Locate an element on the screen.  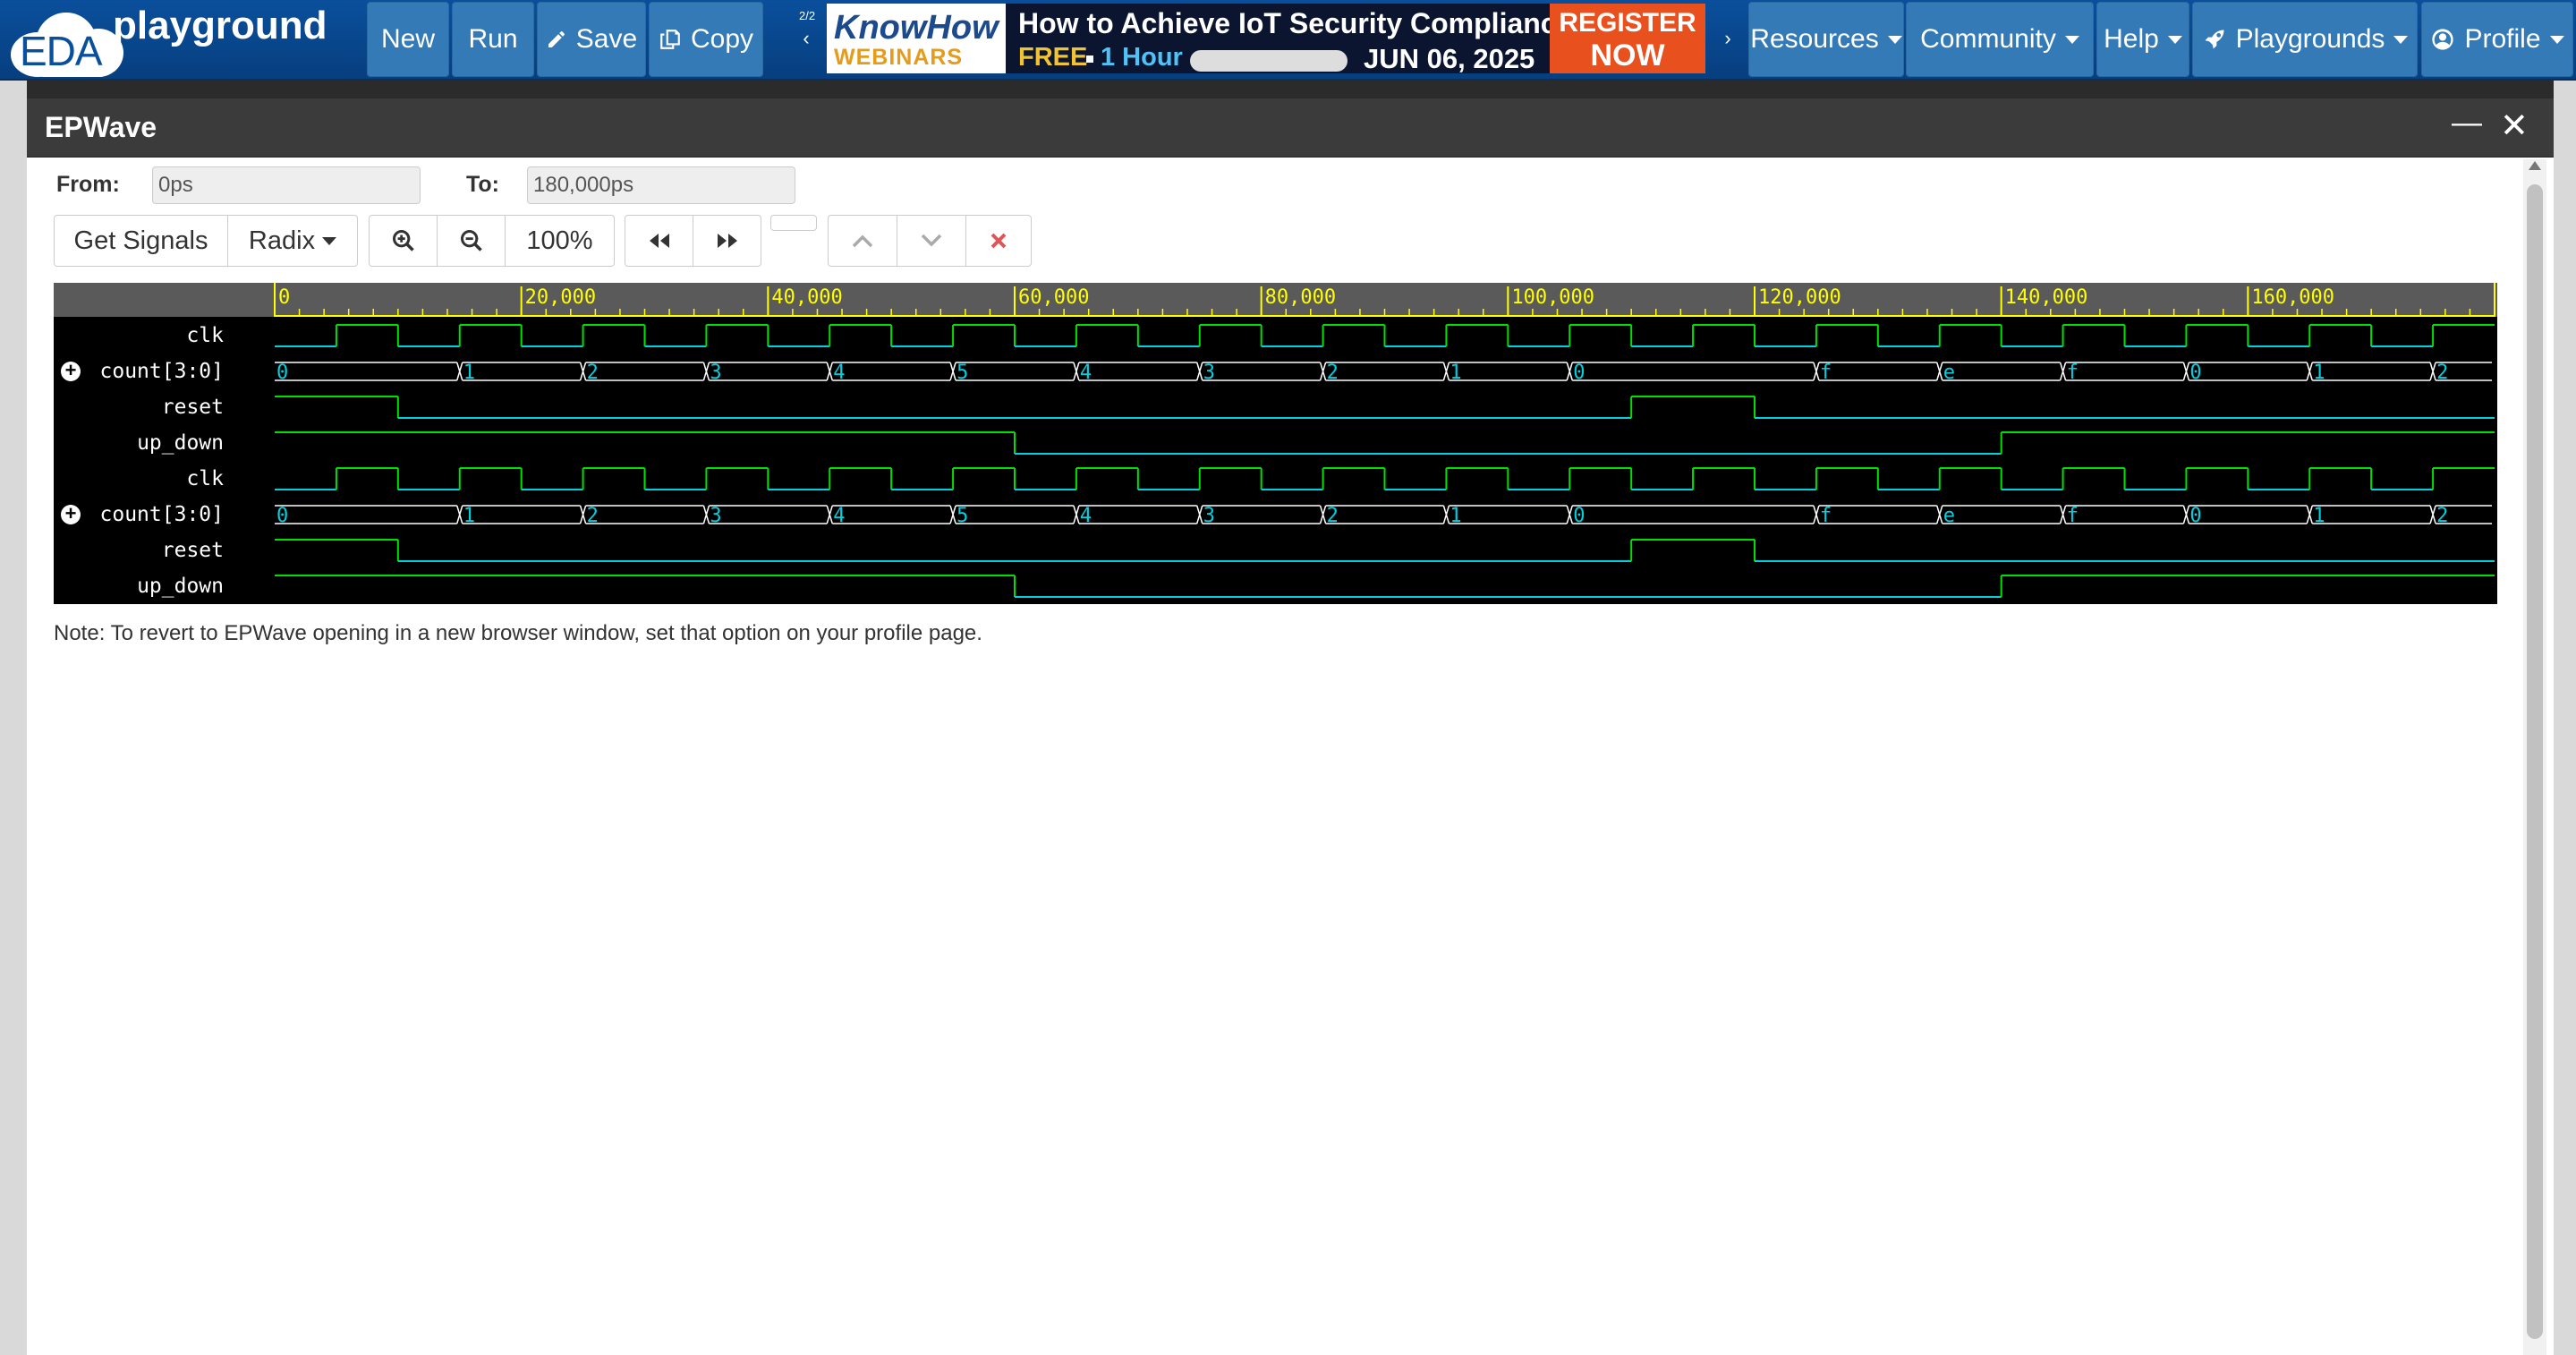
profile-menu: Profile is located at coordinates (2497, 40).